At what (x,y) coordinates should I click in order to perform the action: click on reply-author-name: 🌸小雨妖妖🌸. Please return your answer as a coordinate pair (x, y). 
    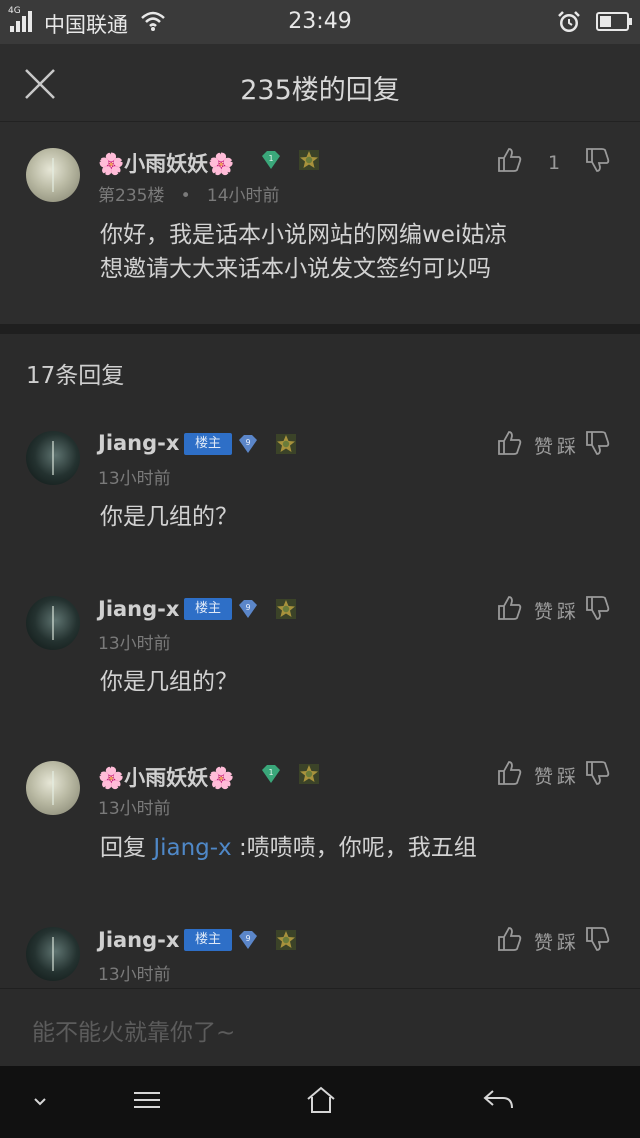
    Looking at the image, I should click on (166, 777).